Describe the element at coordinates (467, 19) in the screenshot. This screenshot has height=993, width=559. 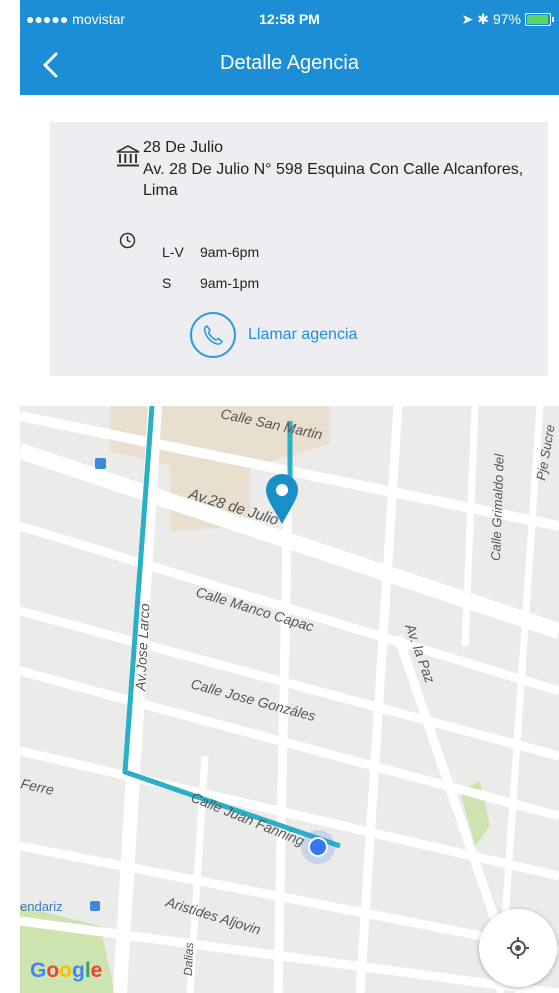
I see `location-arrow-icon: ➤` at that location.